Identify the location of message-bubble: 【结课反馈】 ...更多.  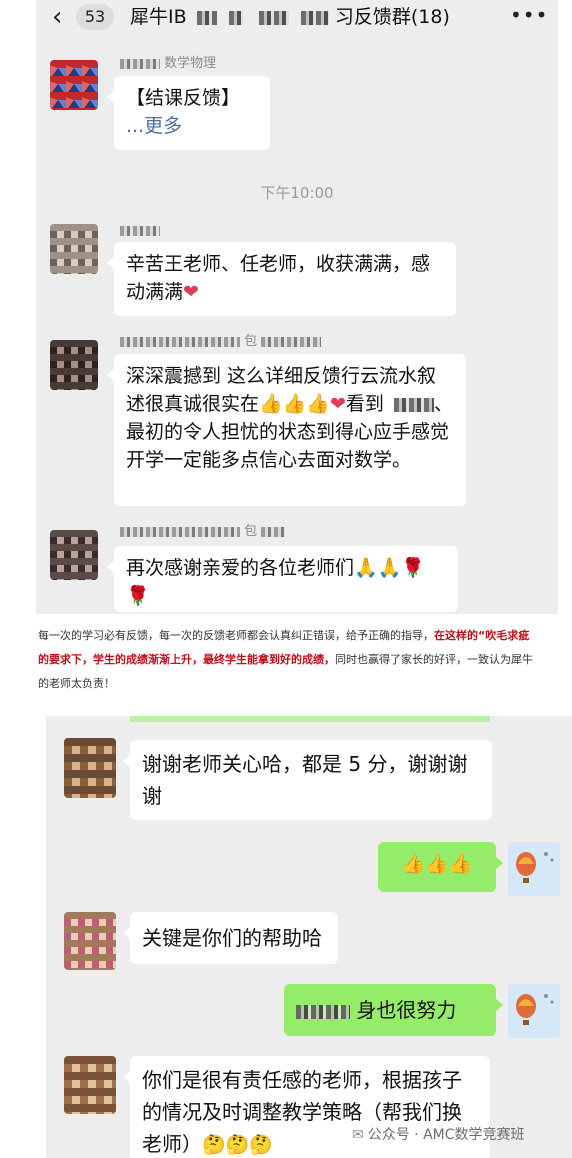
(188, 113).